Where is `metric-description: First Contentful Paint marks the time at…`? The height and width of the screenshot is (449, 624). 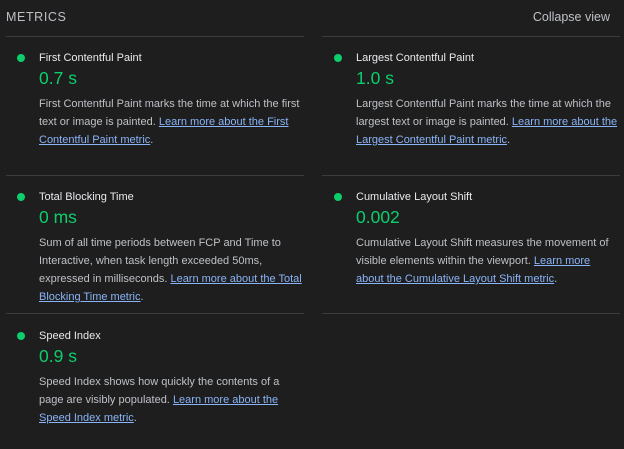 metric-description: First Contentful Paint marks the time at… is located at coordinates (171, 122).